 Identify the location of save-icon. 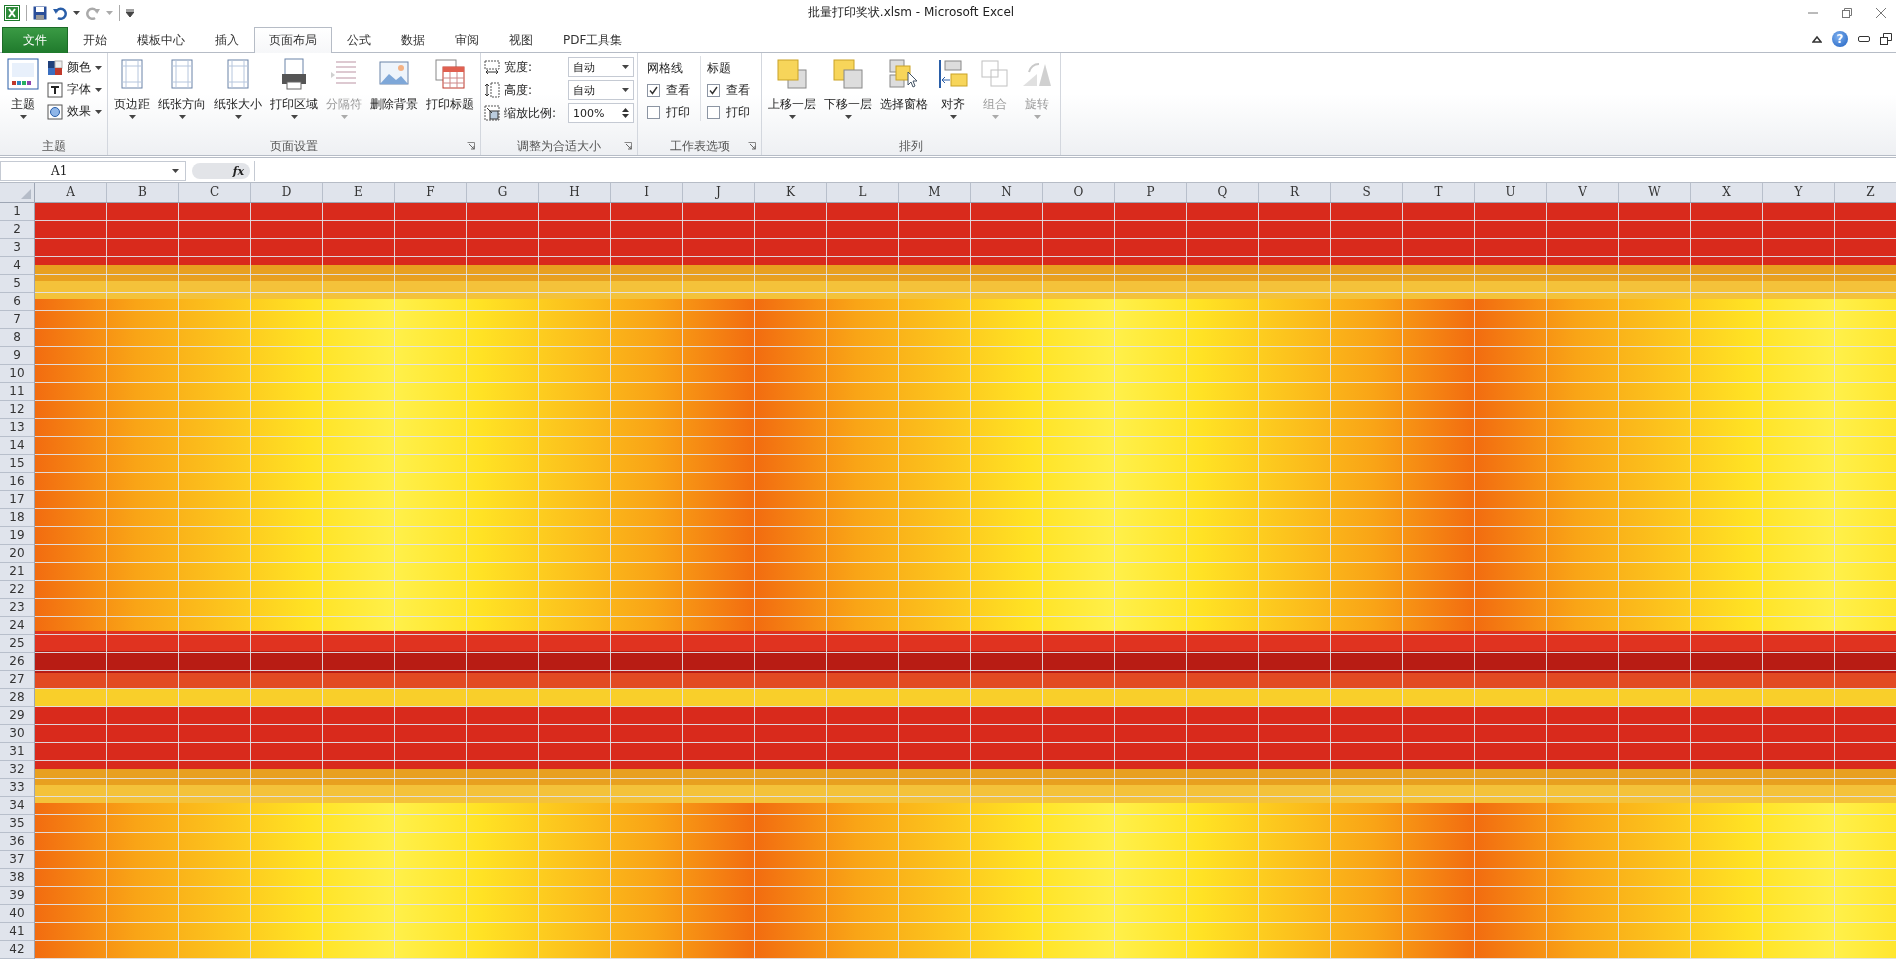
(40, 12).